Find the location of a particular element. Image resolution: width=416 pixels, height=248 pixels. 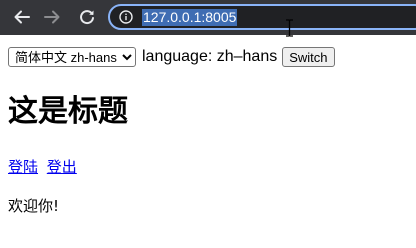

arrow-left-icon is located at coordinates (22, 17).